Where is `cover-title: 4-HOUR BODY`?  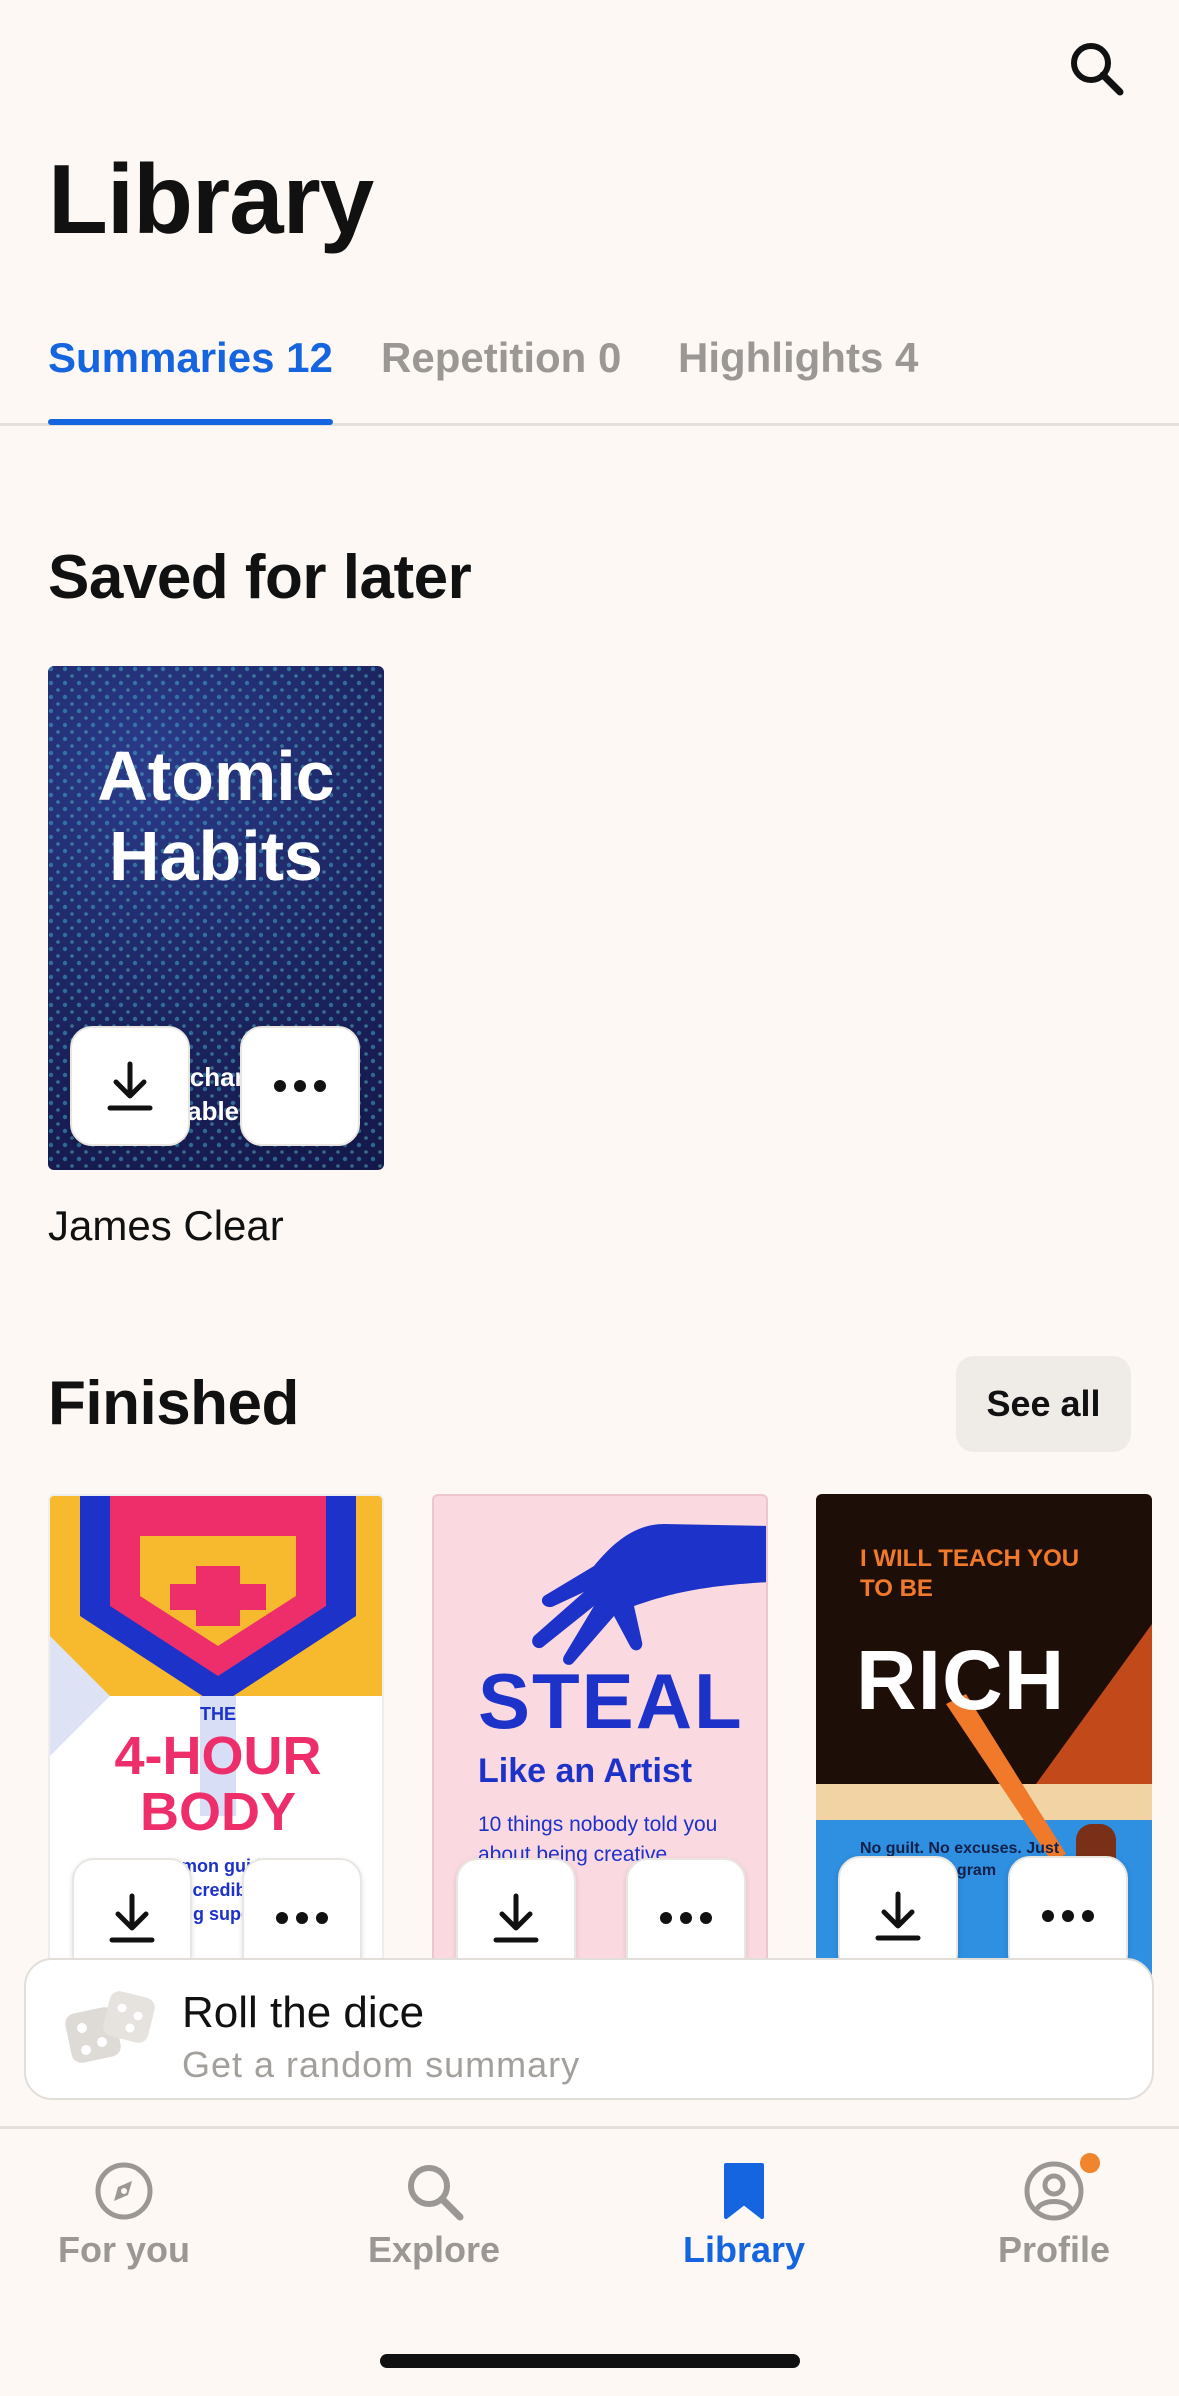
cover-title: 4-HOUR BODY is located at coordinates (218, 1784).